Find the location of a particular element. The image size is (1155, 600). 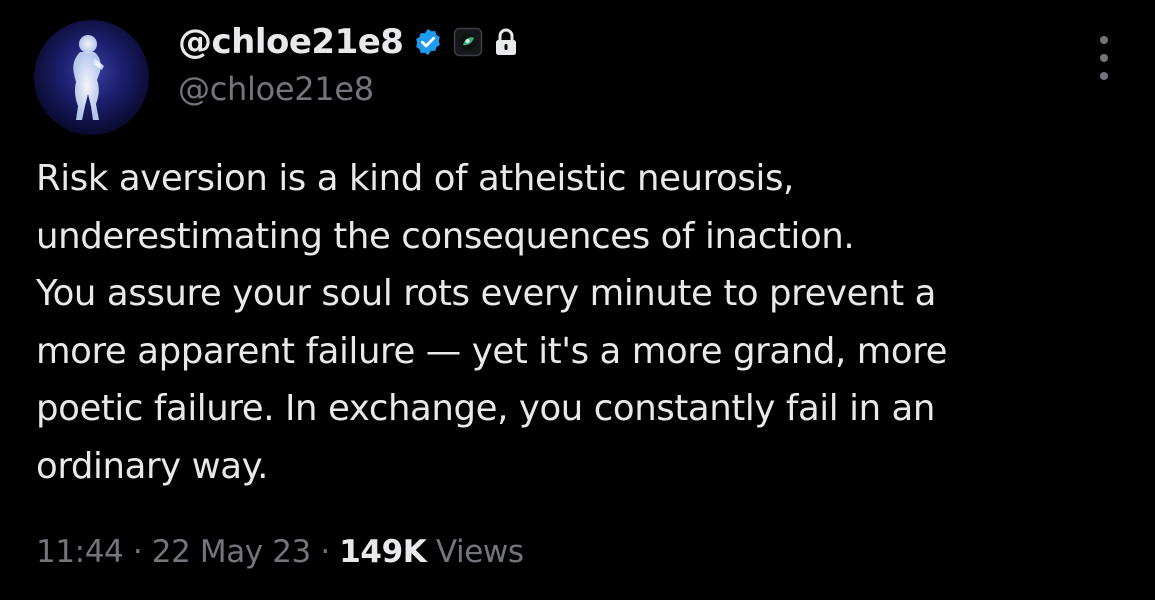

tweet-text-line: ordinary way. is located at coordinates (152, 466).